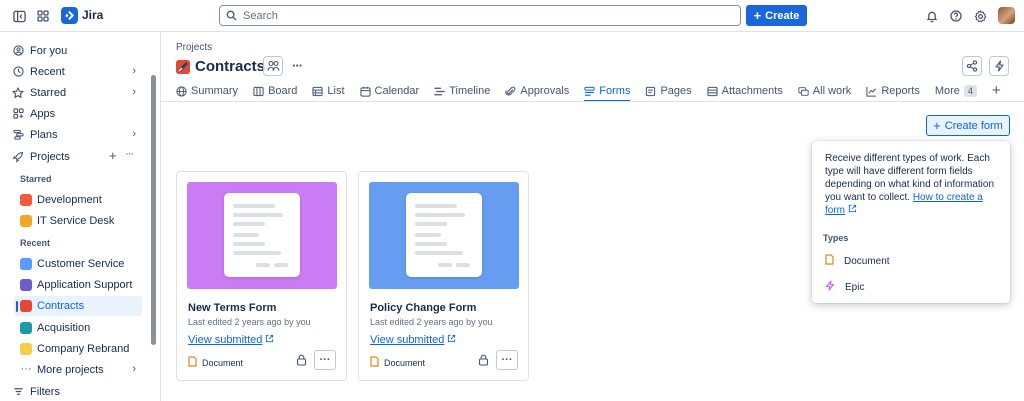 The image size is (1024, 401). Describe the element at coordinates (956, 16) in the screenshot. I see `help-icon` at that location.